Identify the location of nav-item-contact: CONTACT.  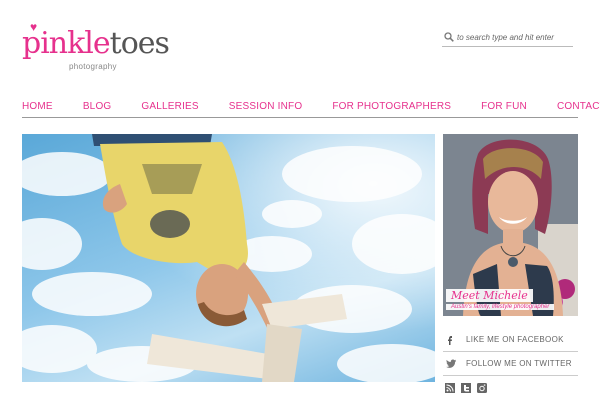
(578, 107).